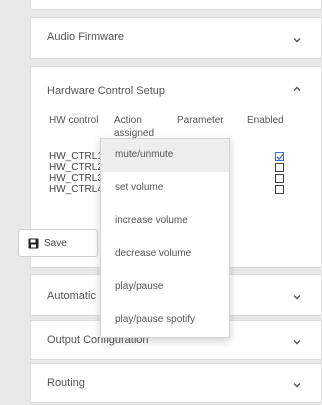 Image resolution: width=322 pixels, height=405 pixels. I want to click on dropdown-option-mute-unmute: mute/unmute, so click(165, 155).